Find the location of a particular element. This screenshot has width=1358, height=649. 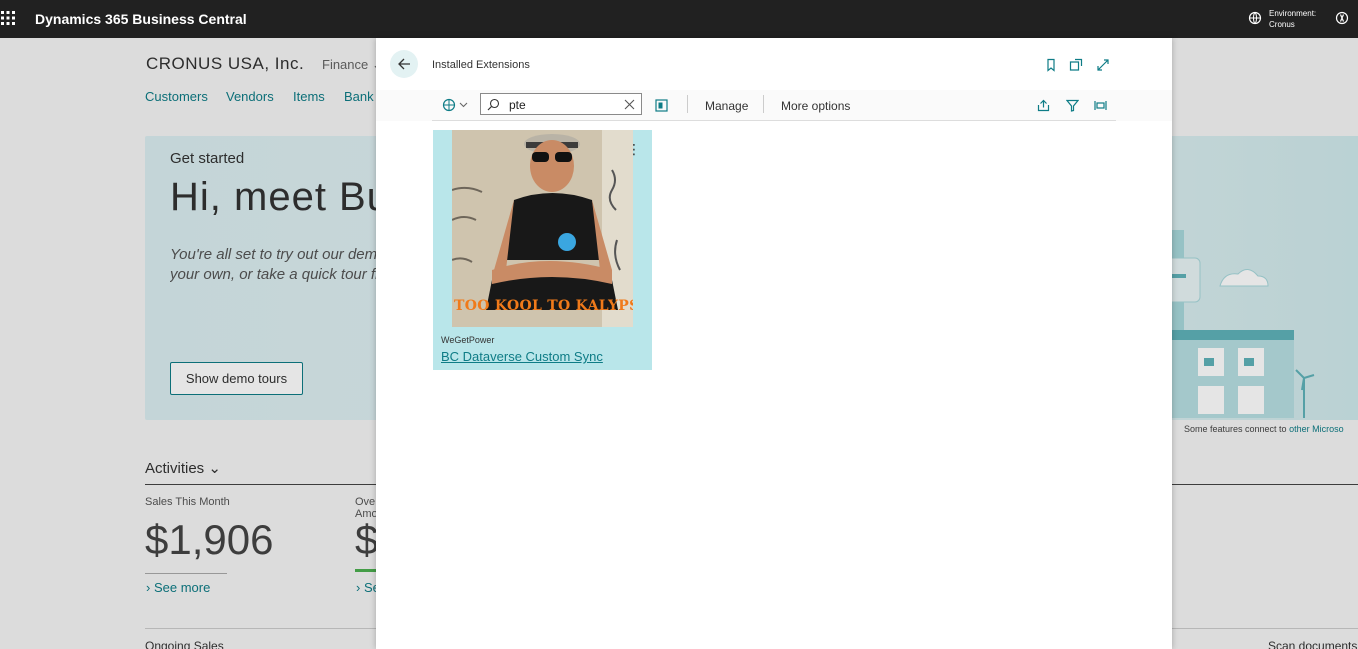

nav-link-items: Items is located at coordinates (309, 96).